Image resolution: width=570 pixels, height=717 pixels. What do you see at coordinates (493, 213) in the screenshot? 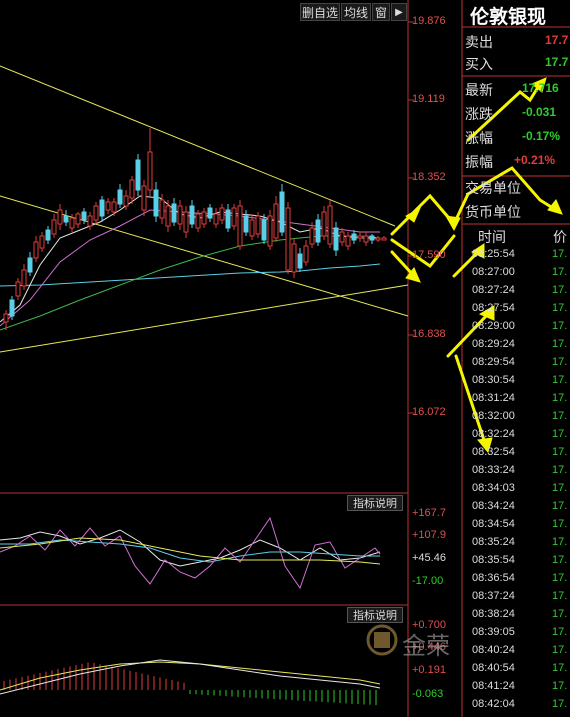
I see `currency-unit-label: 货币单位` at bounding box center [493, 213].